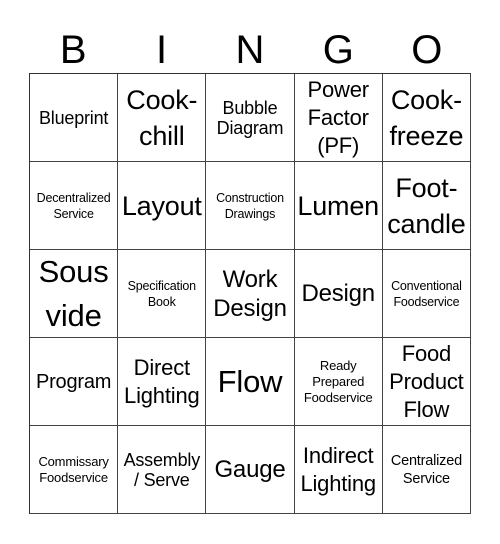 Image resolution: width=500 pixels, height=544 pixels. I want to click on cell-label: Centralized Service, so click(426, 469).